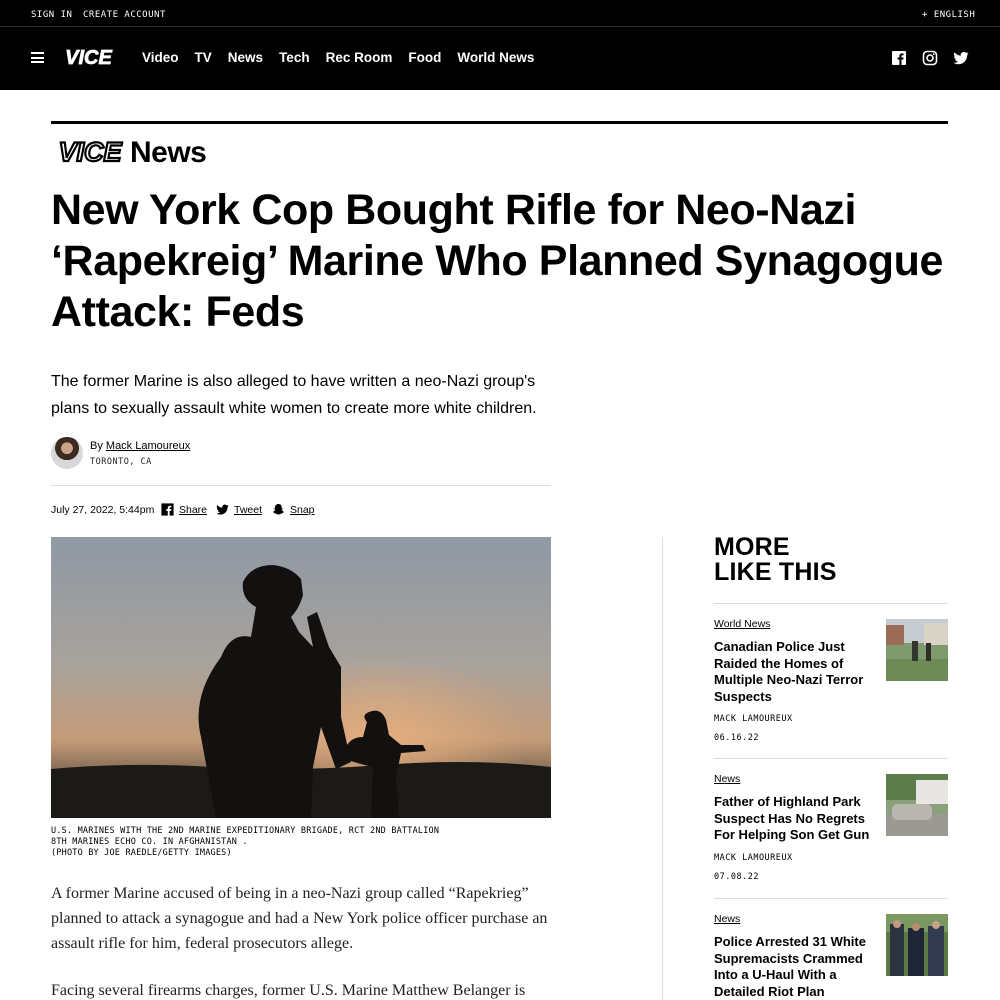  What do you see at coordinates (499, 122) in the screenshot?
I see `top-rule` at bounding box center [499, 122].